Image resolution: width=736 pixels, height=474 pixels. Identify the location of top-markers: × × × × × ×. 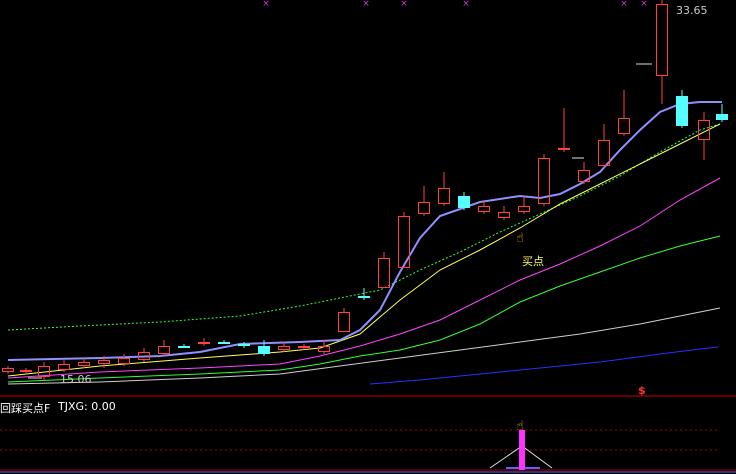
(455, 4).